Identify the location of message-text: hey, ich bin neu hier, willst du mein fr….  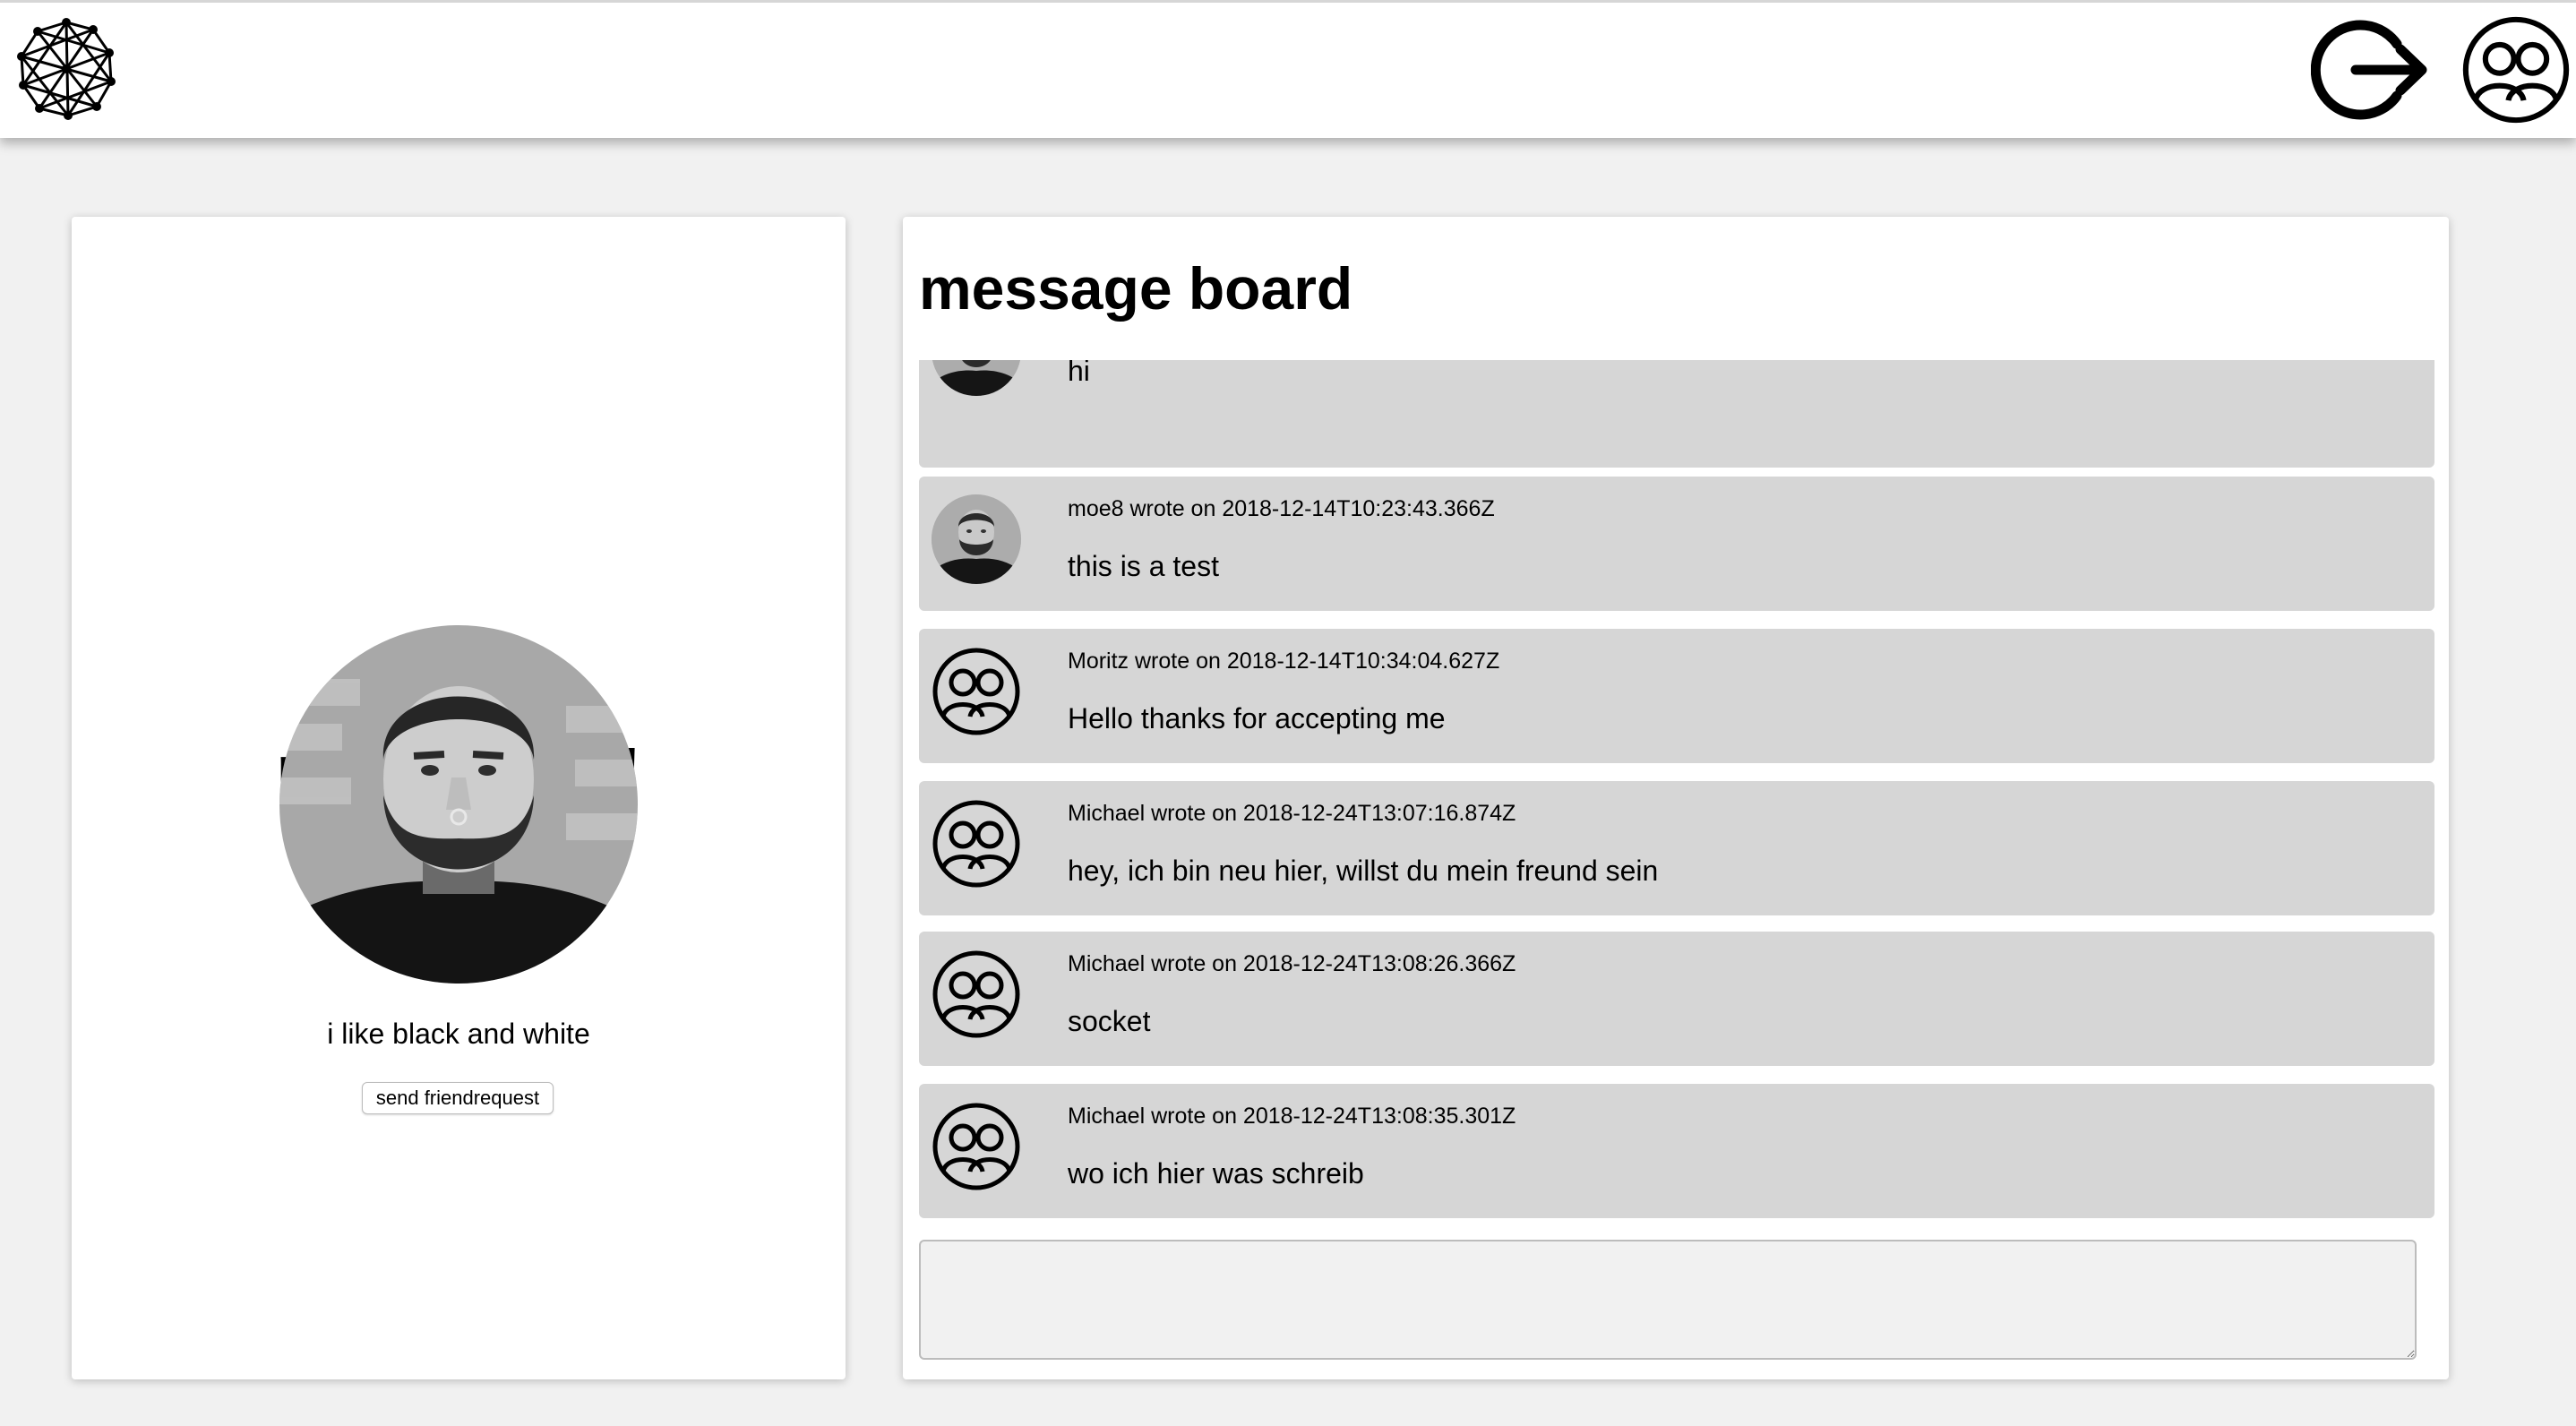
(1363, 871).